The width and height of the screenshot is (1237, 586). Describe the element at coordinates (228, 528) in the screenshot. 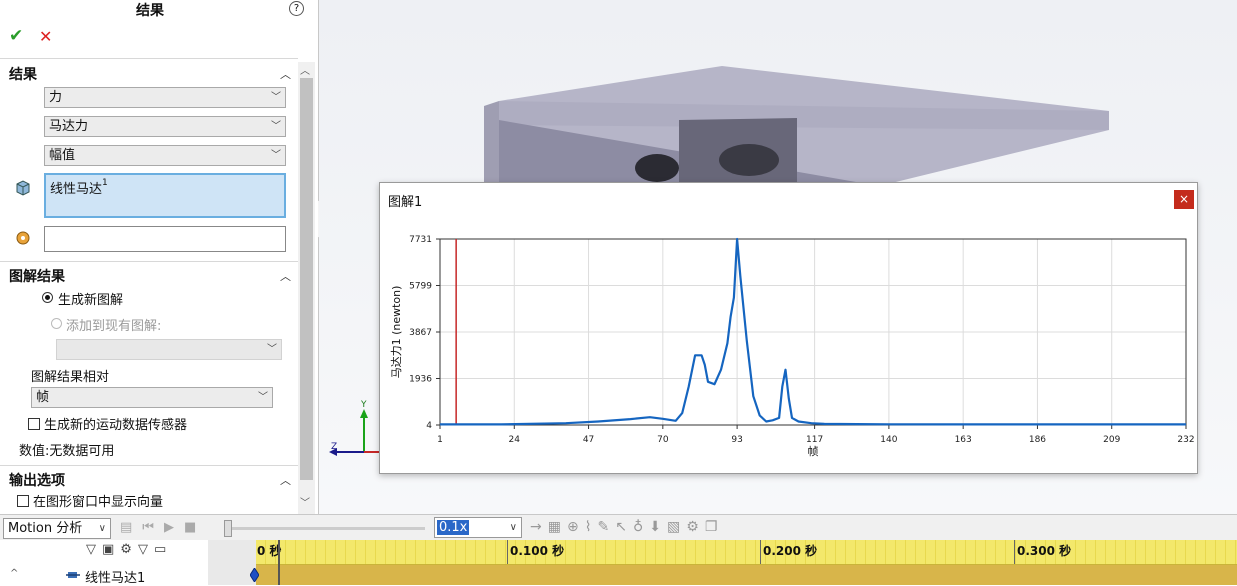

I see `playback-slider-thumb` at that location.